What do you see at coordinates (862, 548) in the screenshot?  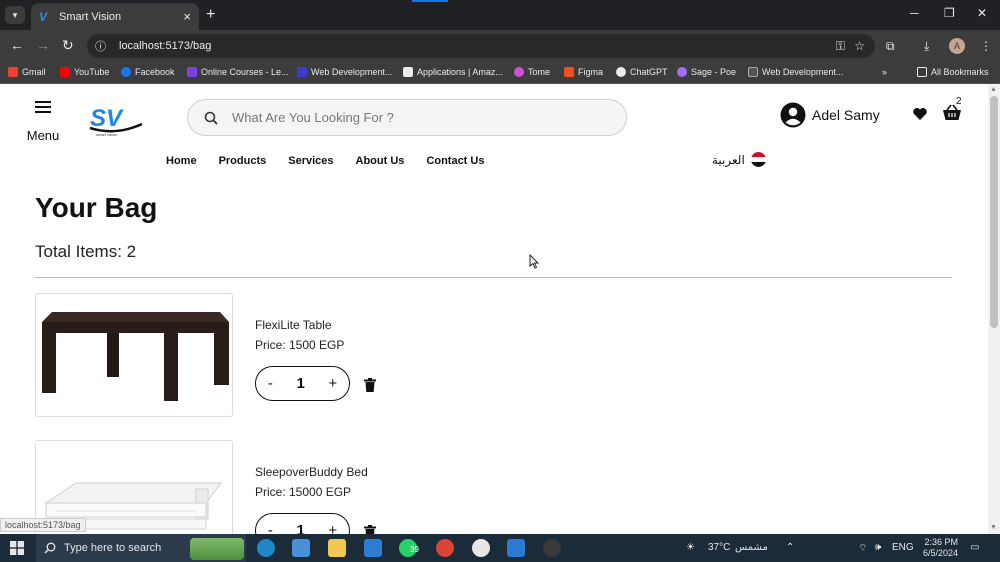 I see `wifi-icon: ⌔` at bounding box center [862, 548].